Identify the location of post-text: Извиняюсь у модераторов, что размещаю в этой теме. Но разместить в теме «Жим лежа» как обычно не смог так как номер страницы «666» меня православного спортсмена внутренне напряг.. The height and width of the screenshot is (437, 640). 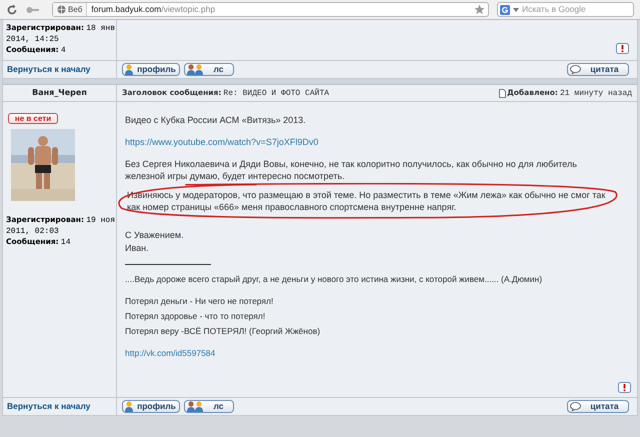
(366, 201).